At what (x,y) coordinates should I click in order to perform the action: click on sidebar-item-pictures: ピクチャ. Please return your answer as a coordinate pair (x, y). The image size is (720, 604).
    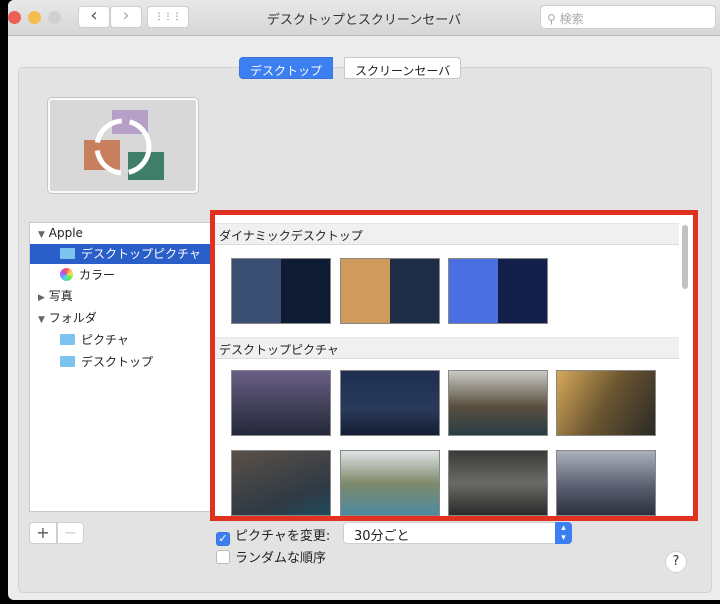
    Looking at the image, I should click on (120, 340).